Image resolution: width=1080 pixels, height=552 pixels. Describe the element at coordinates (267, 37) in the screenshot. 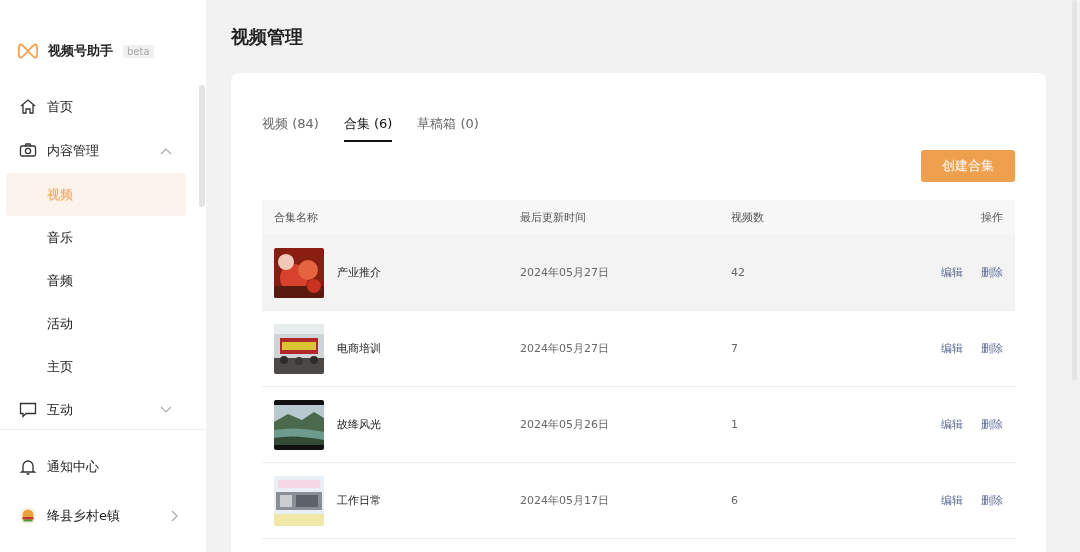

I see `page-title: 视频管理` at that location.